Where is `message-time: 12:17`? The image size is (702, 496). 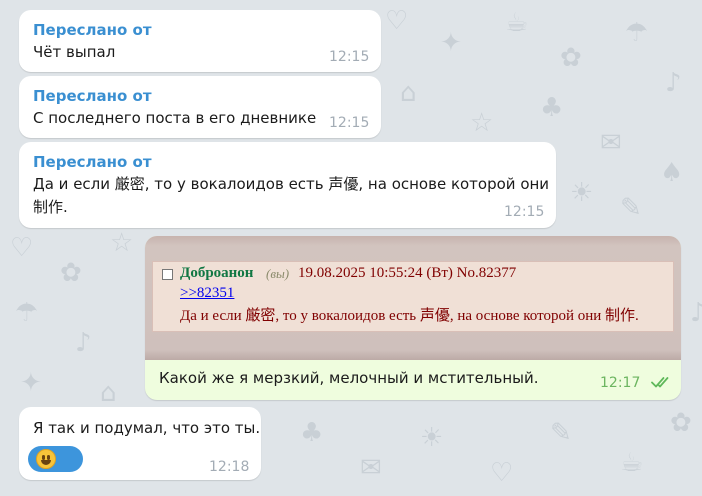
message-time: 12:17 is located at coordinates (620, 383).